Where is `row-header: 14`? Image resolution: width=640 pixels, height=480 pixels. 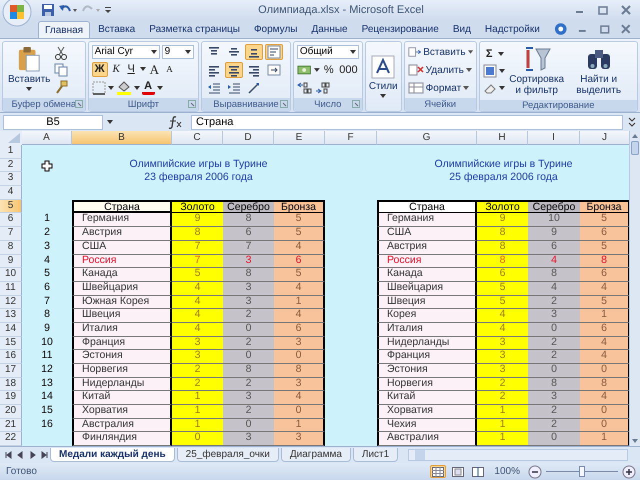 row-header: 14 is located at coordinates (11, 329).